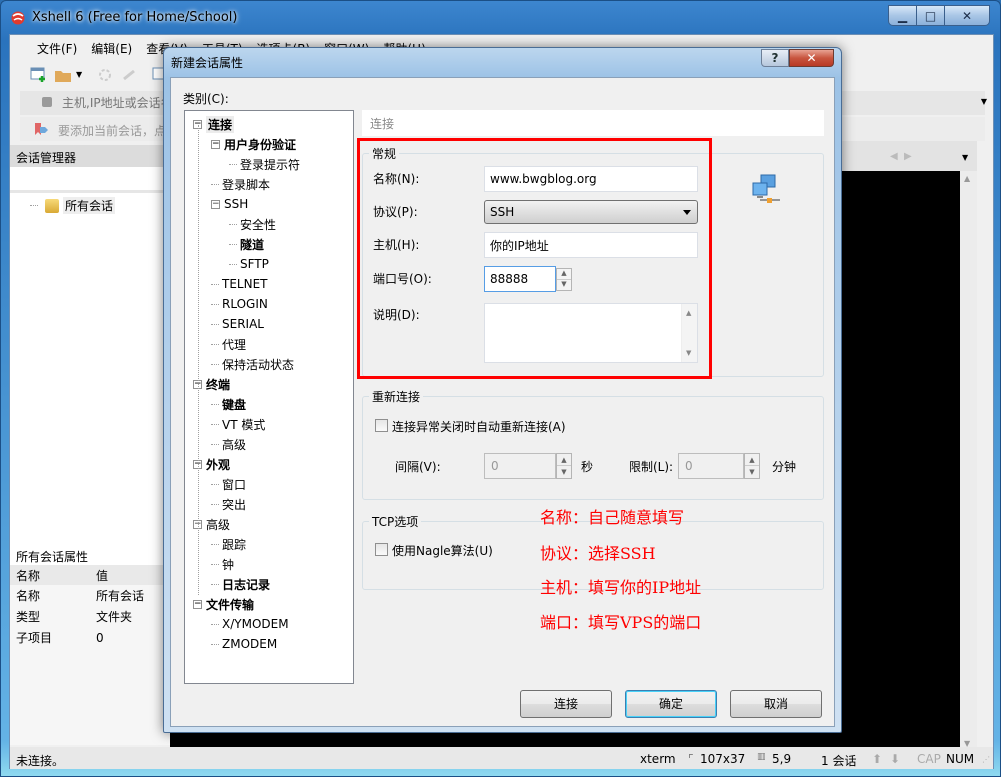 The width and height of the screenshot is (1001, 777). I want to click on tree-item: TELNET, so click(239, 284).